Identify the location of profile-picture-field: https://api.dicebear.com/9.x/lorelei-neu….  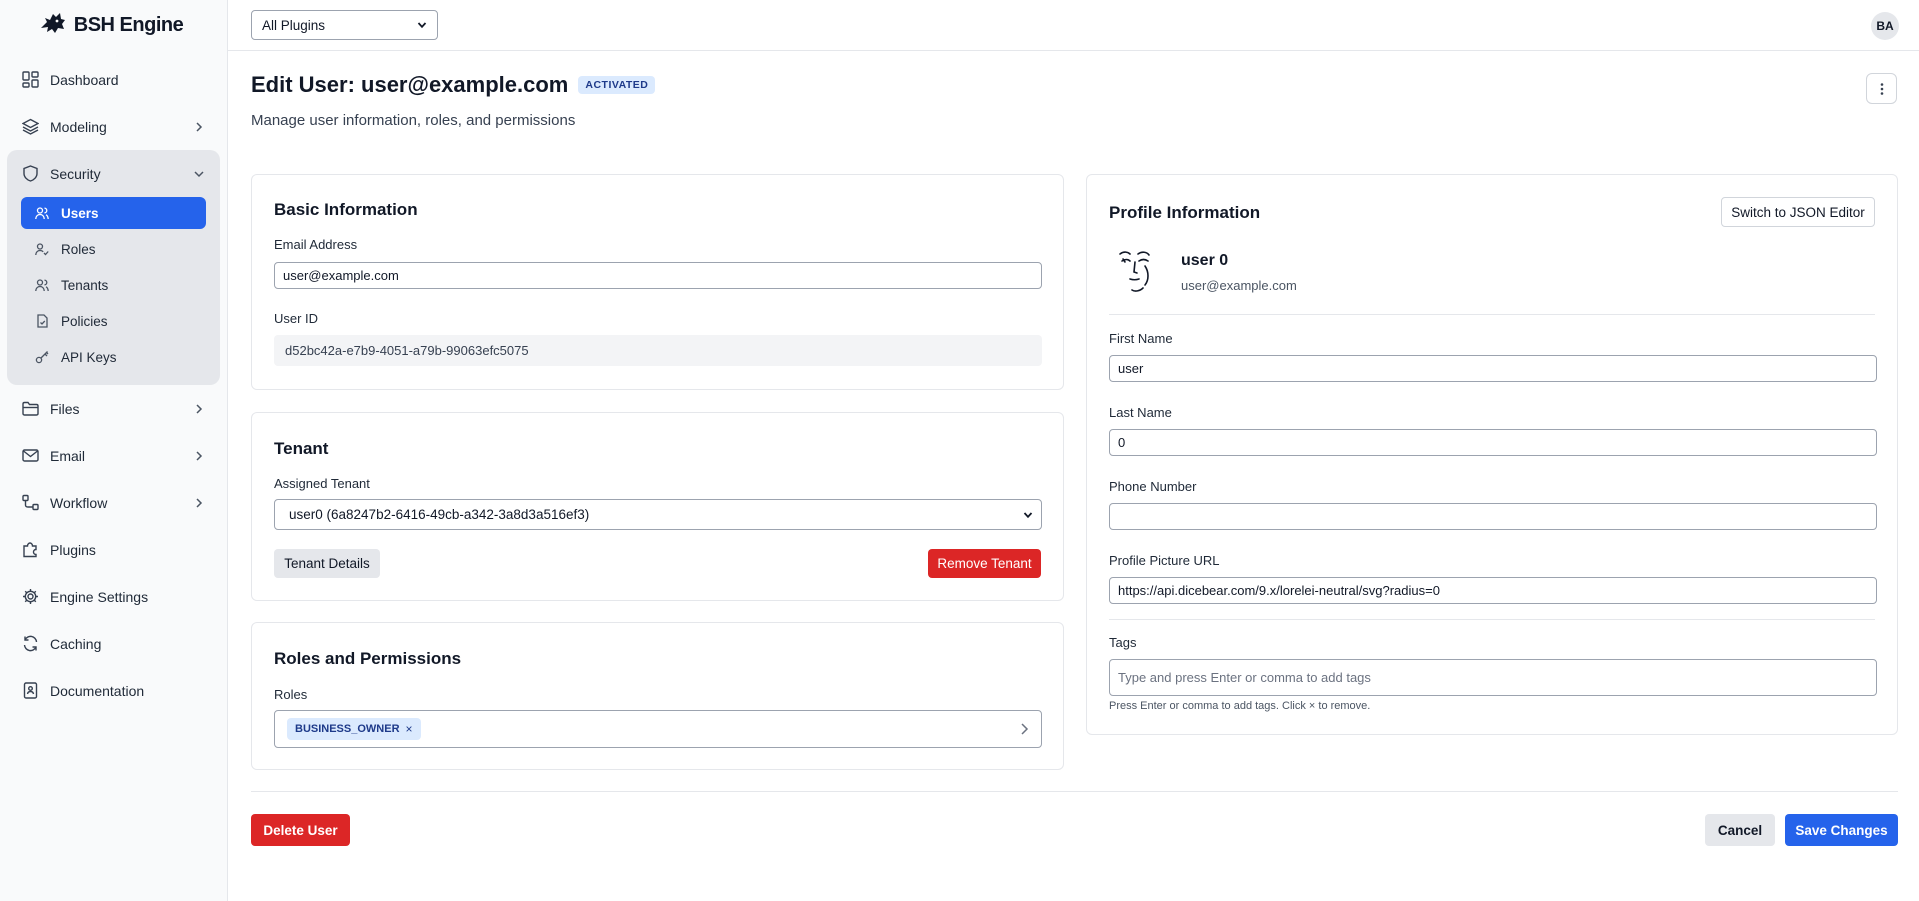
(1493, 590).